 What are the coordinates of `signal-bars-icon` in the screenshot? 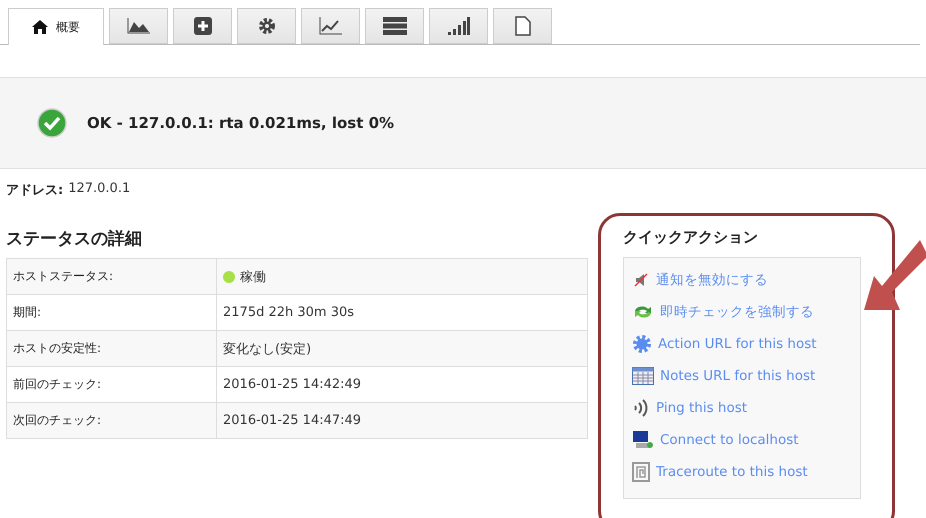 It's located at (459, 26).